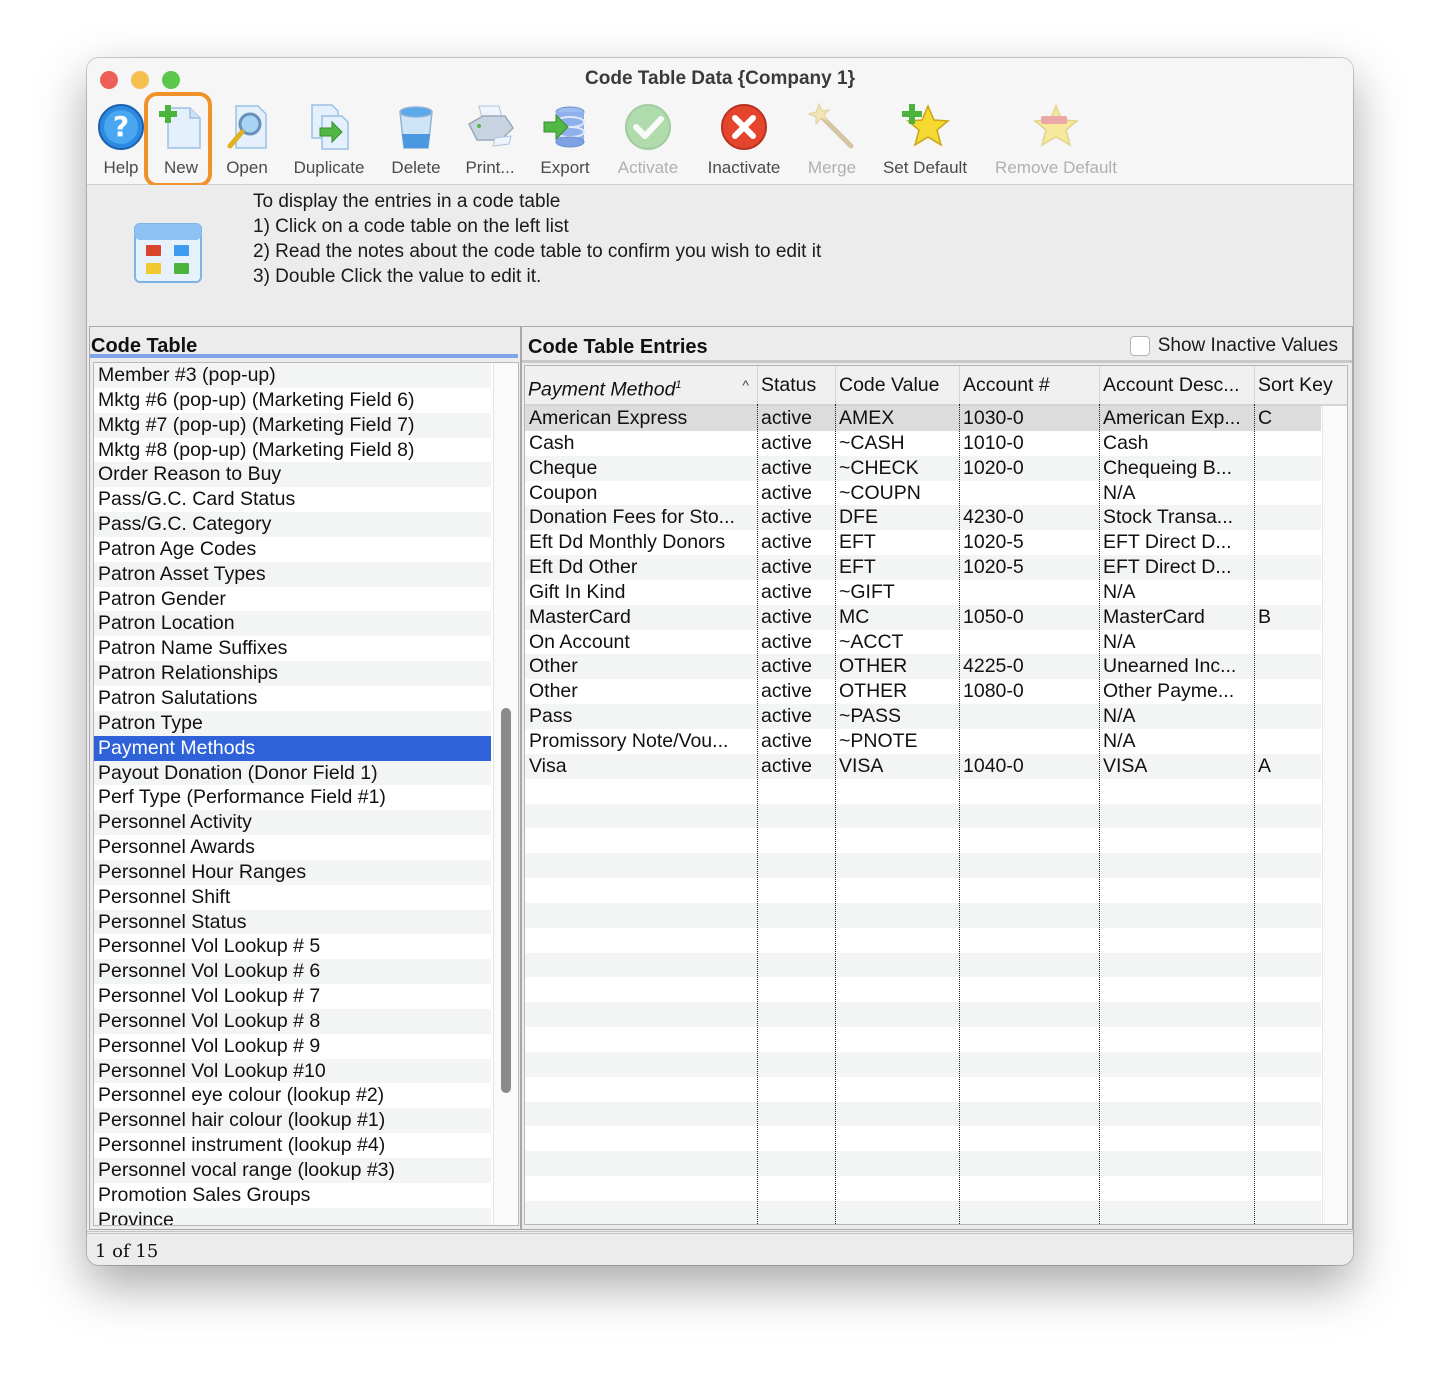  Describe the element at coordinates (923, 443) in the screenshot. I see `table-row: Cash active ~CASH 1010-0 Cash` at that location.